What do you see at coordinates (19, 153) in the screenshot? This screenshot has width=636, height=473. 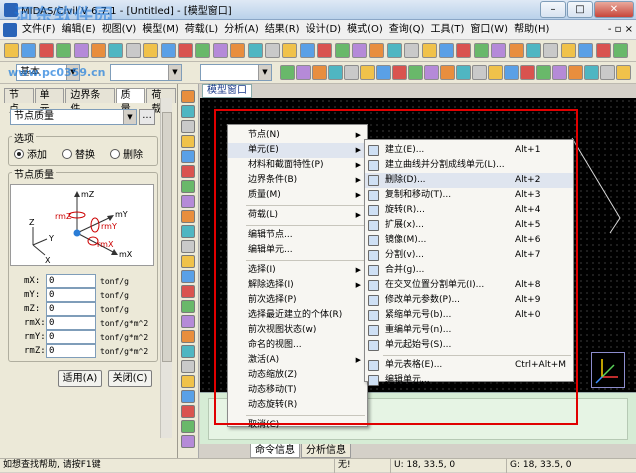 I see `radio-circle` at bounding box center [19, 153].